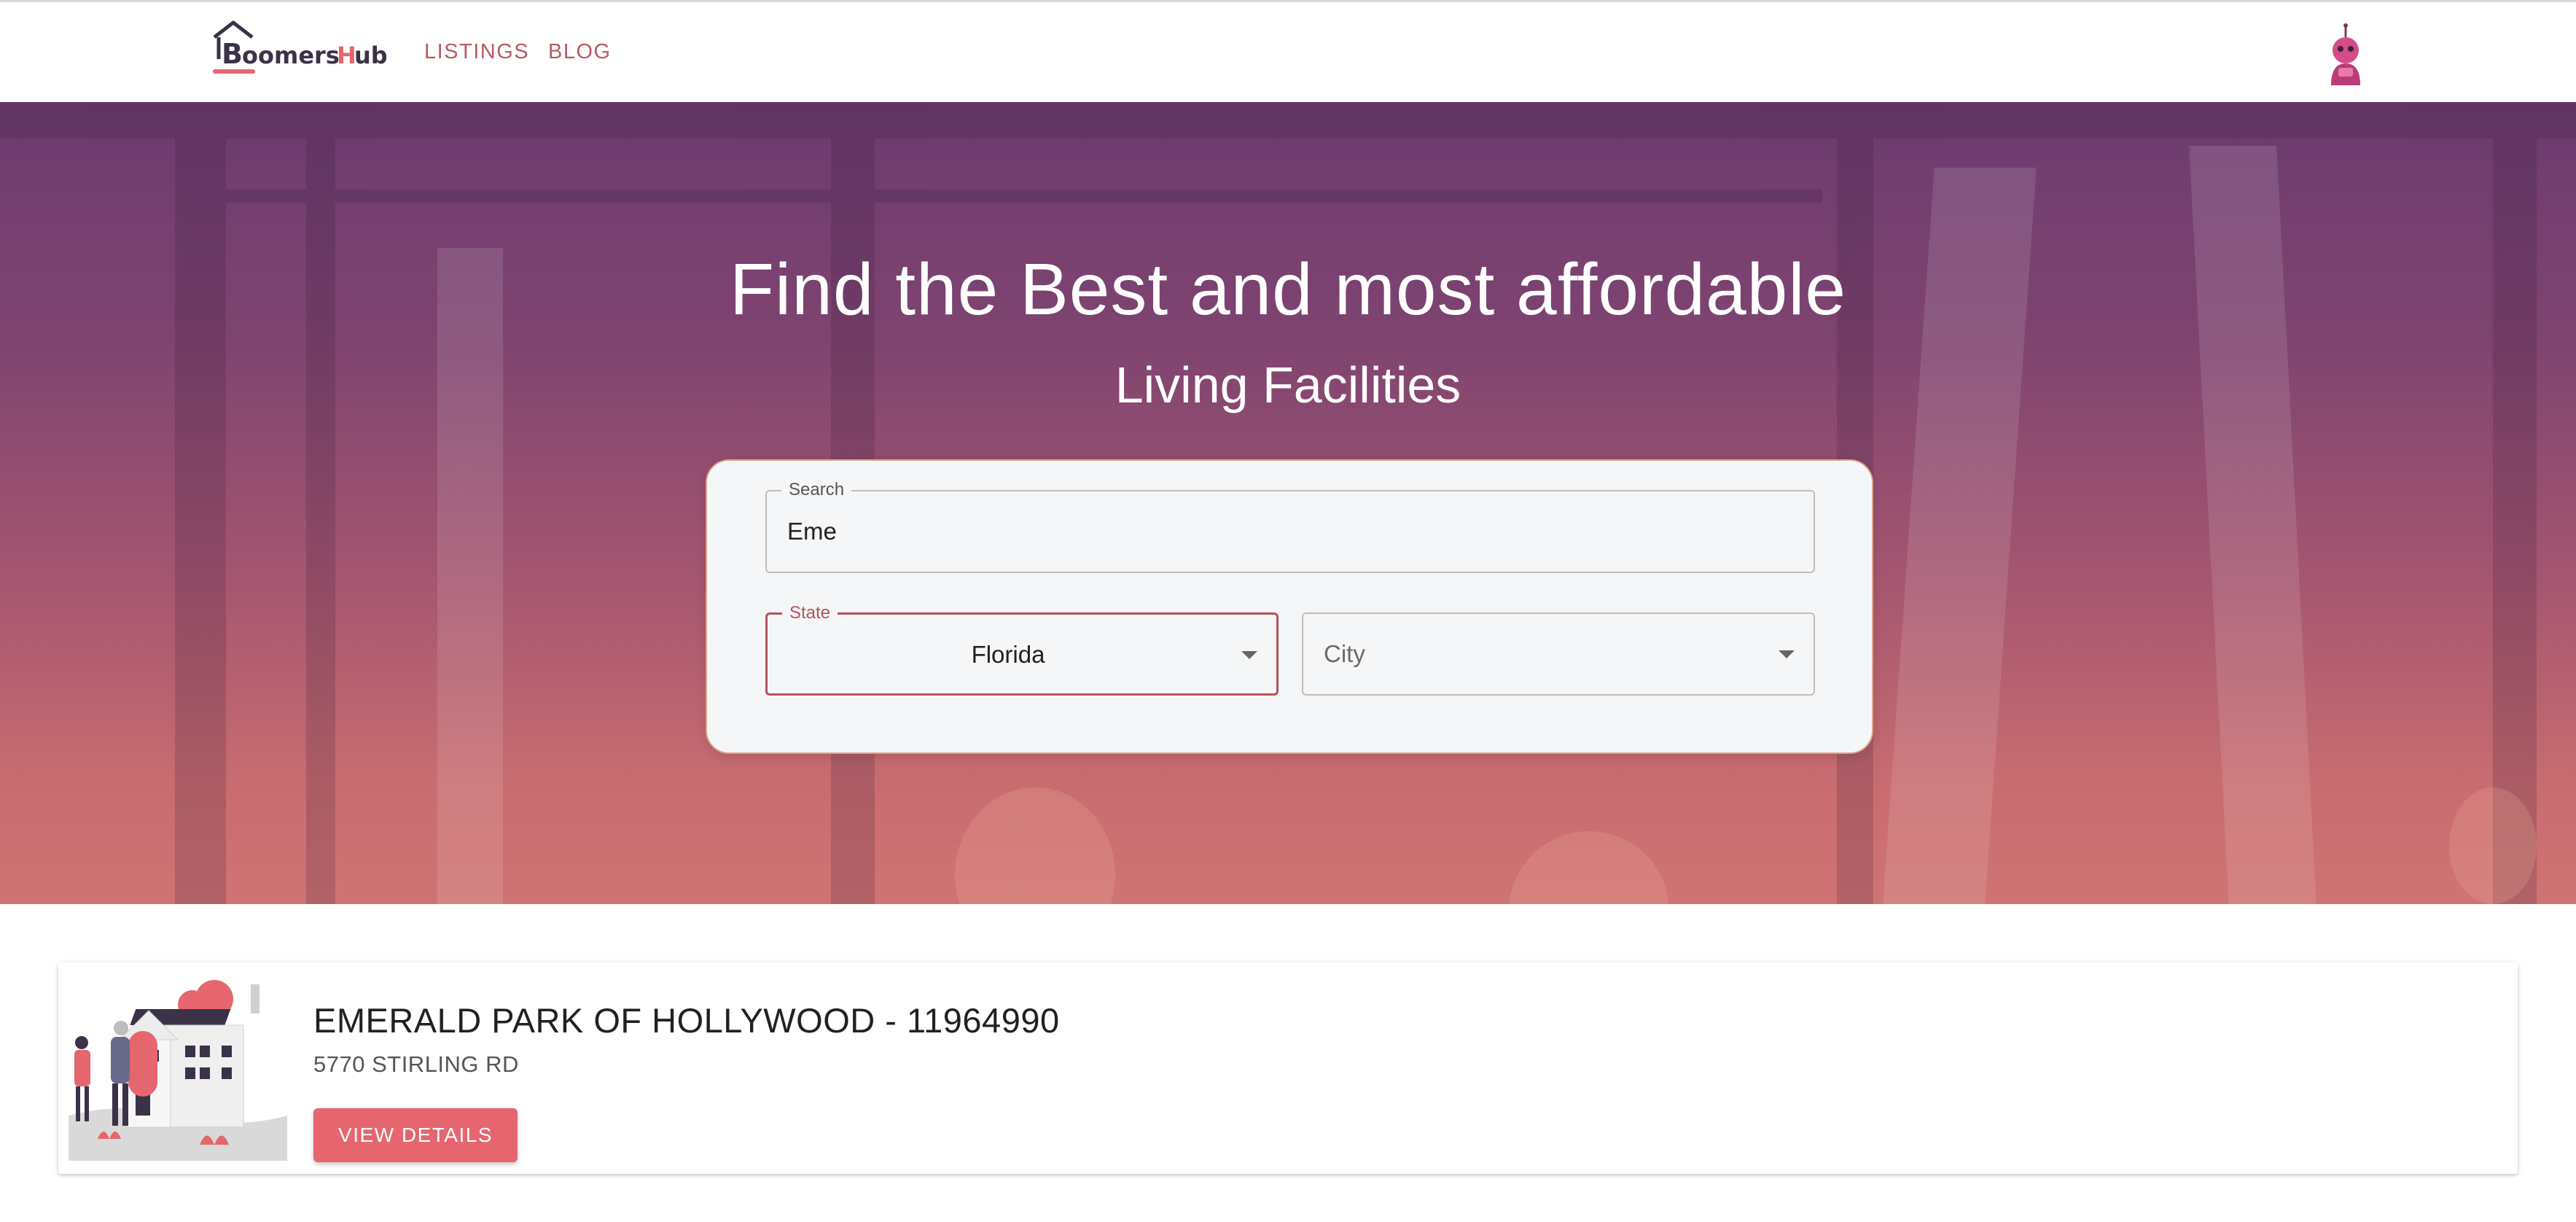  What do you see at coordinates (476, 52) in the screenshot?
I see `nav-listings-link: LISTINGS` at bounding box center [476, 52].